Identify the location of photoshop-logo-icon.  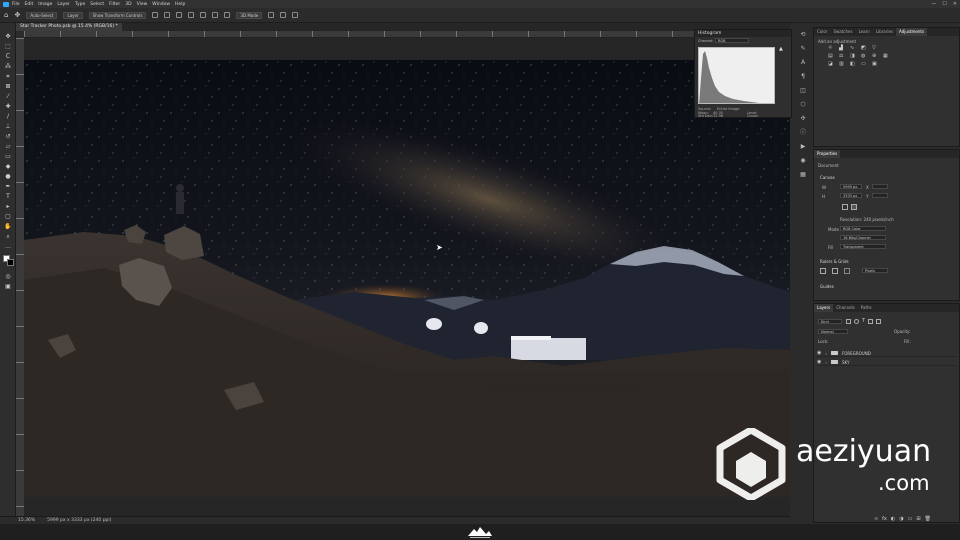
(6, 4).